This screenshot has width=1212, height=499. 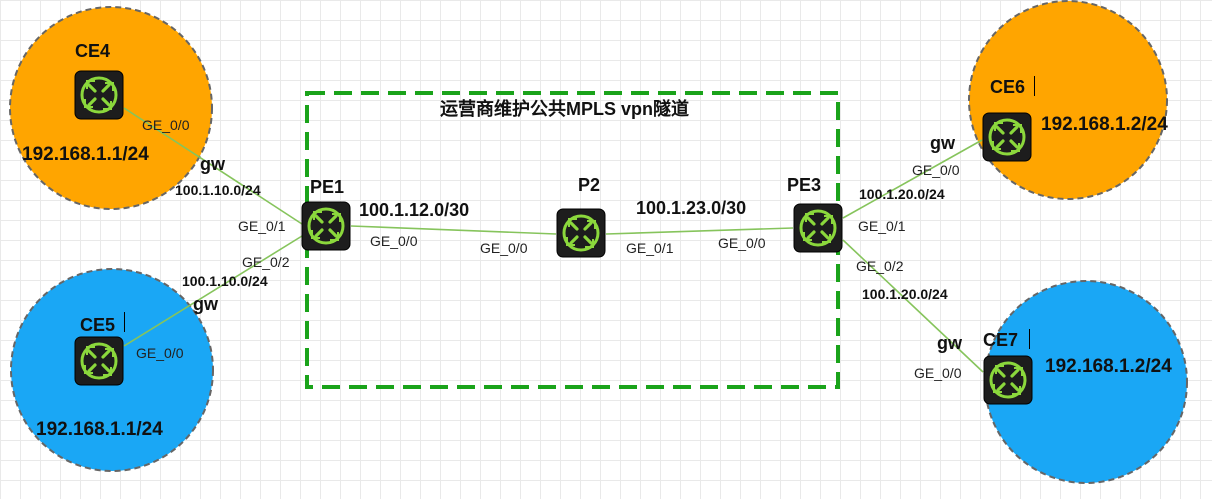 What do you see at coordinates (905, 294) in the screenshot?
I see `network-pe3-ce7: 100.1.20.0/24` at bounding box center [905, 294].